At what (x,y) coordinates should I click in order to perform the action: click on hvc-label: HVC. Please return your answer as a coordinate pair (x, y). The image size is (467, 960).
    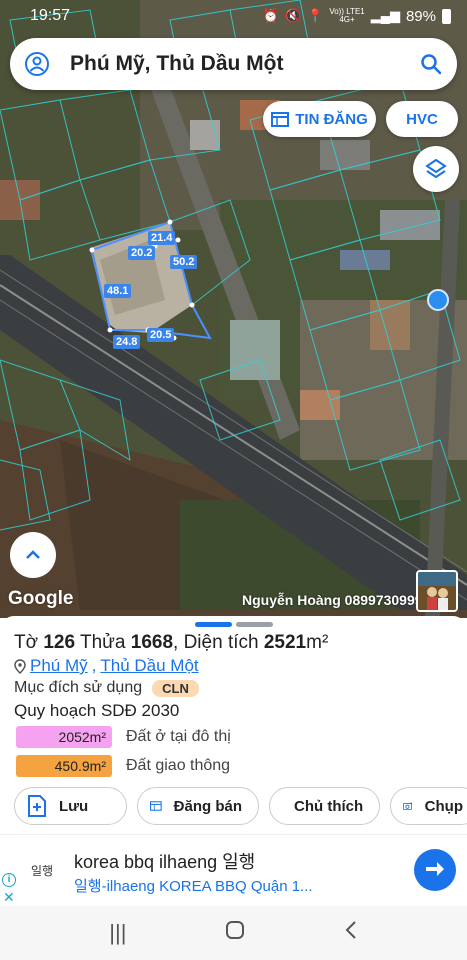
    Looking at the image, I should click on (422, 119).